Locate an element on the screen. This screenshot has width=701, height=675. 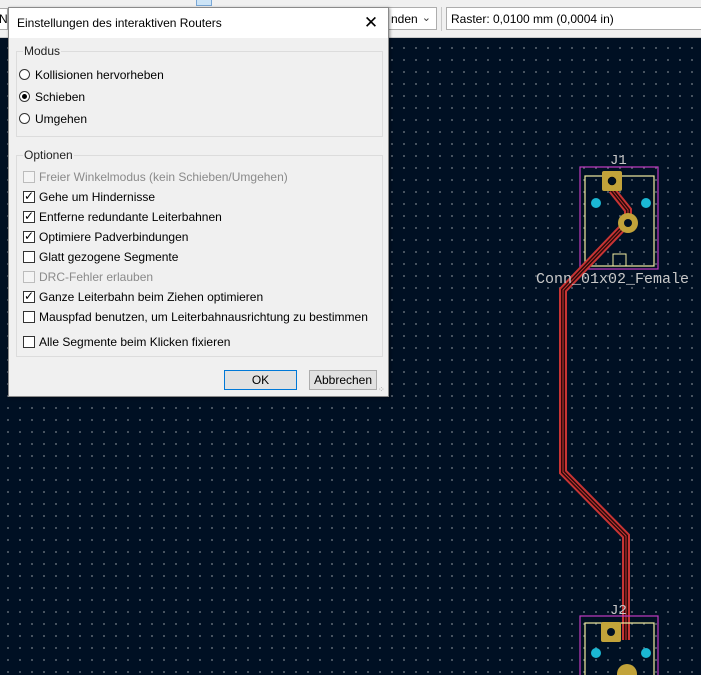
checkbox-label: Alle Segmente beim Klicken fixieren is located at coordinates (135, 342).